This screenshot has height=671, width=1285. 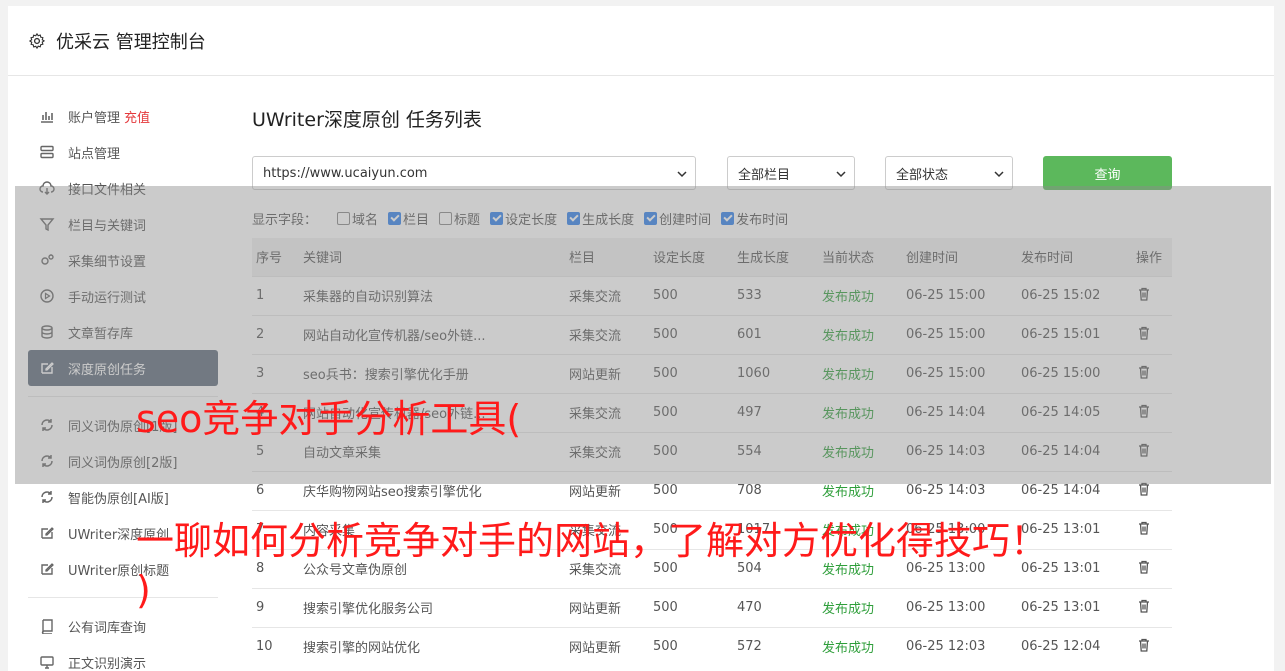 I want to click on field-checkbox-6: 发布时间, so click(x=754, y=218).